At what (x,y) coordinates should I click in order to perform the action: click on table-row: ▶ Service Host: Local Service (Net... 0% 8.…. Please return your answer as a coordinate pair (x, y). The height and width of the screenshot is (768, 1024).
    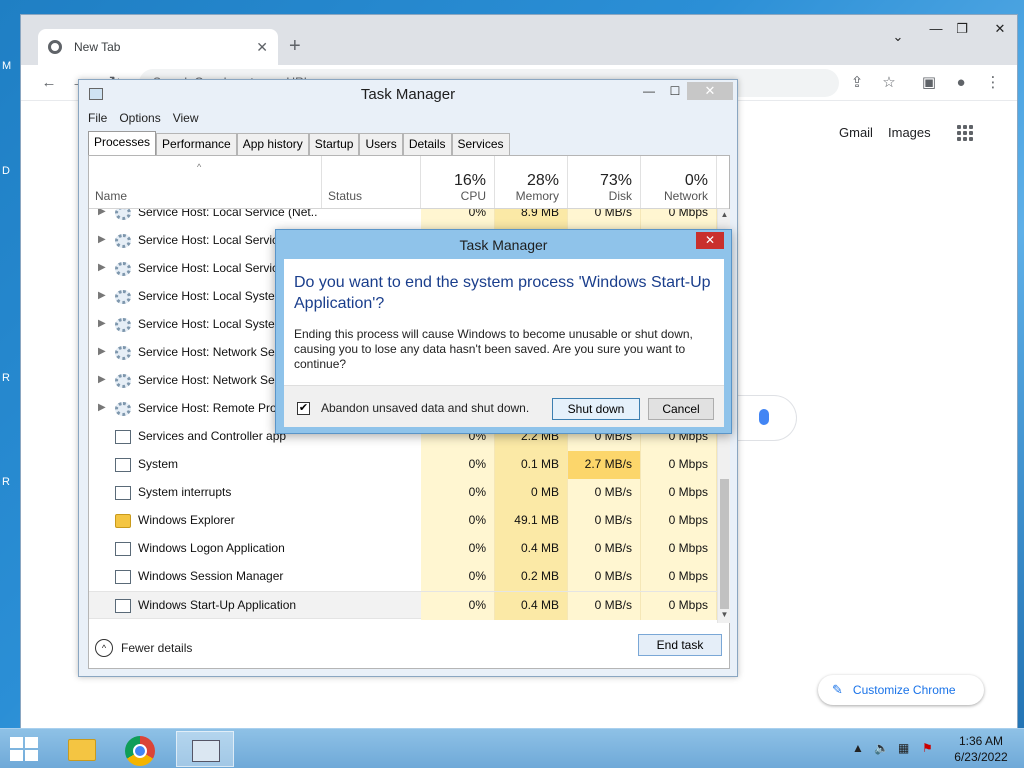
    Looking at the image, I should click on (403, 218).